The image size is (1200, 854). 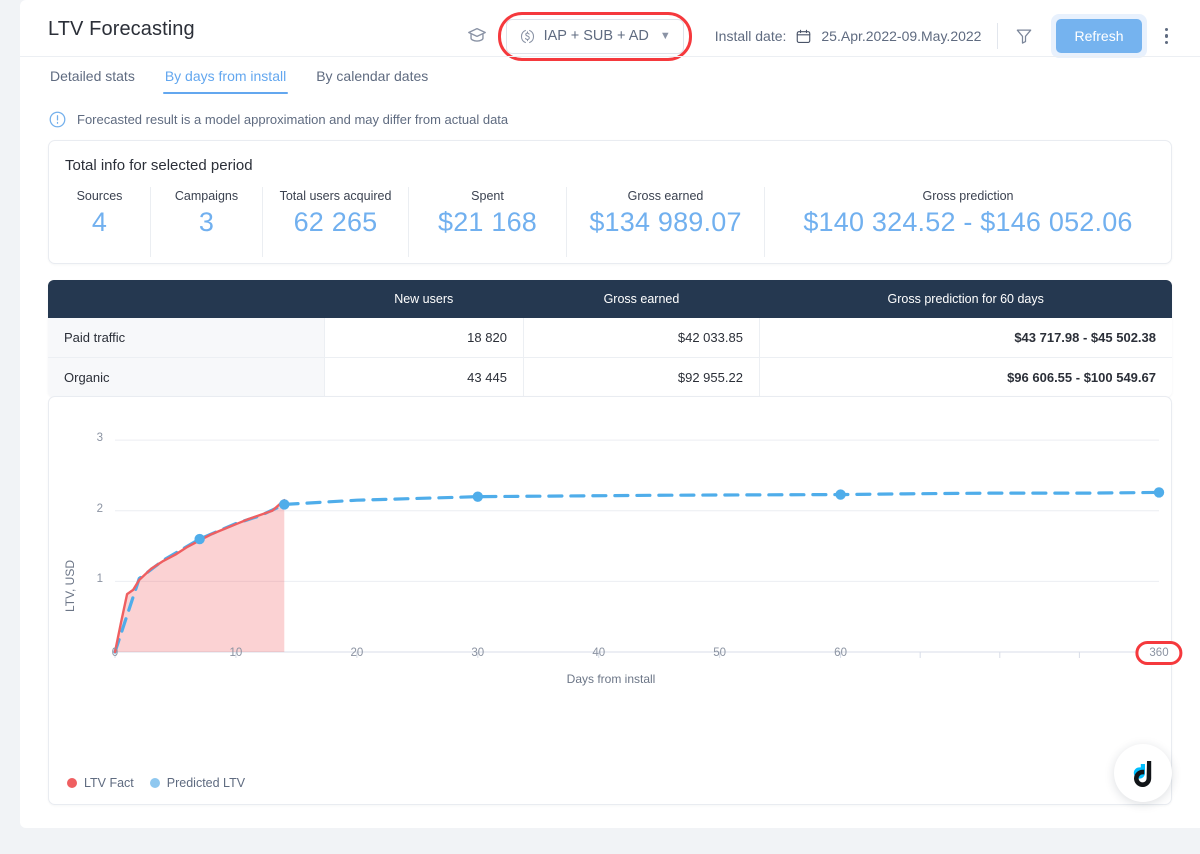 What do you see at coordinates (1167, 36) in the screenshot?
I see `kebab-menu-icon` at bounding box center [1167, 36].